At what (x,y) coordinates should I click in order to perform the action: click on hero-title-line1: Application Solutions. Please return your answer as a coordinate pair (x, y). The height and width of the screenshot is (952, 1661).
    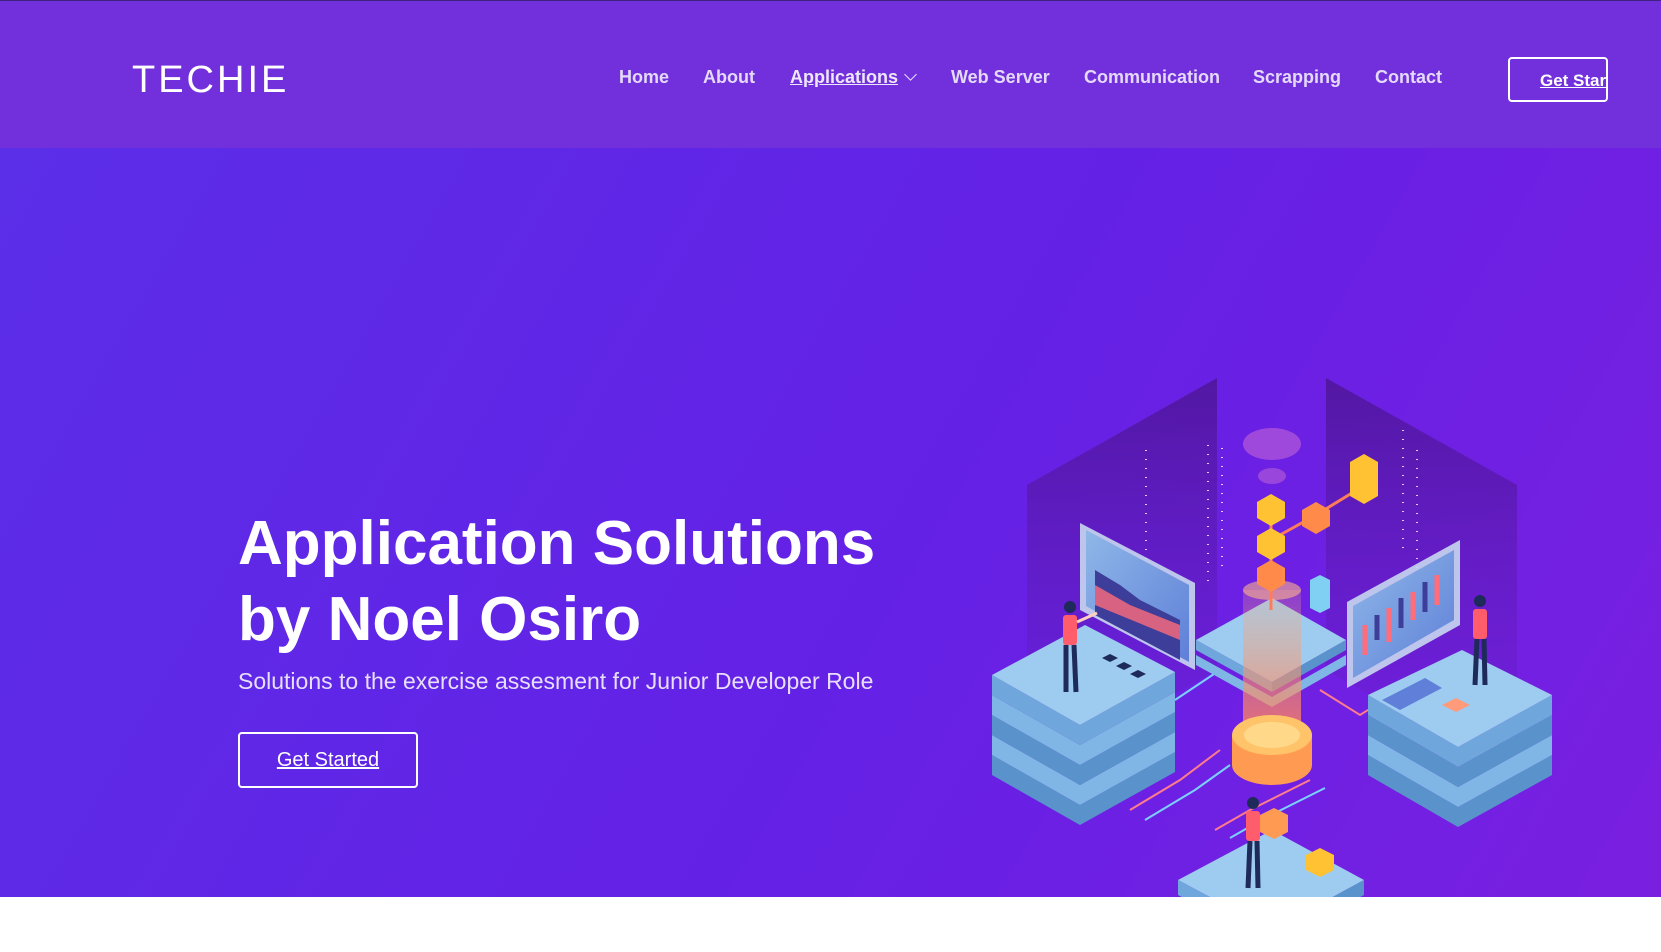
    Looking at the image, I should click on (557, 543).